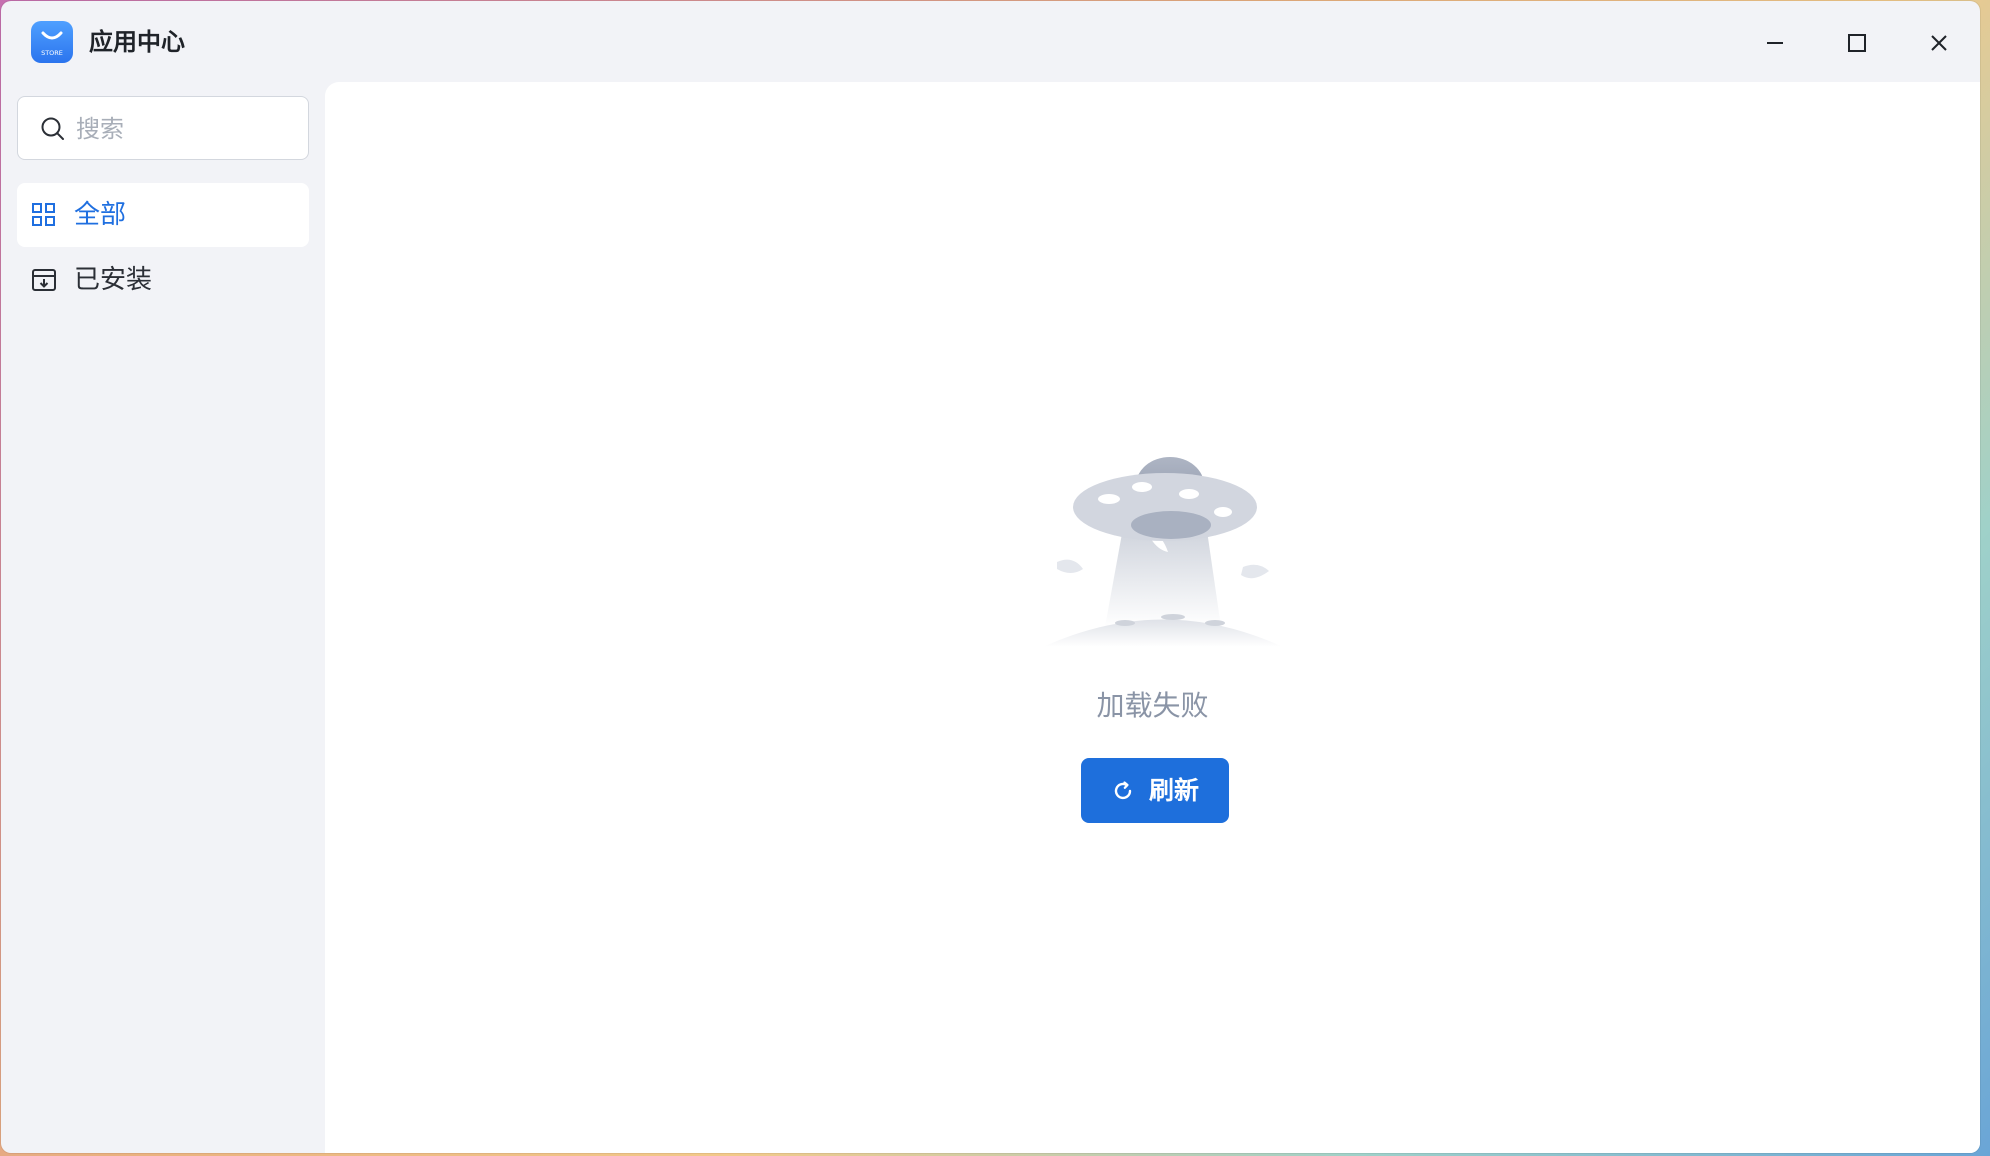 The height and width of the screenshot is (1156, 1990). I want to click on maximize-icon, so click(1857, 43).